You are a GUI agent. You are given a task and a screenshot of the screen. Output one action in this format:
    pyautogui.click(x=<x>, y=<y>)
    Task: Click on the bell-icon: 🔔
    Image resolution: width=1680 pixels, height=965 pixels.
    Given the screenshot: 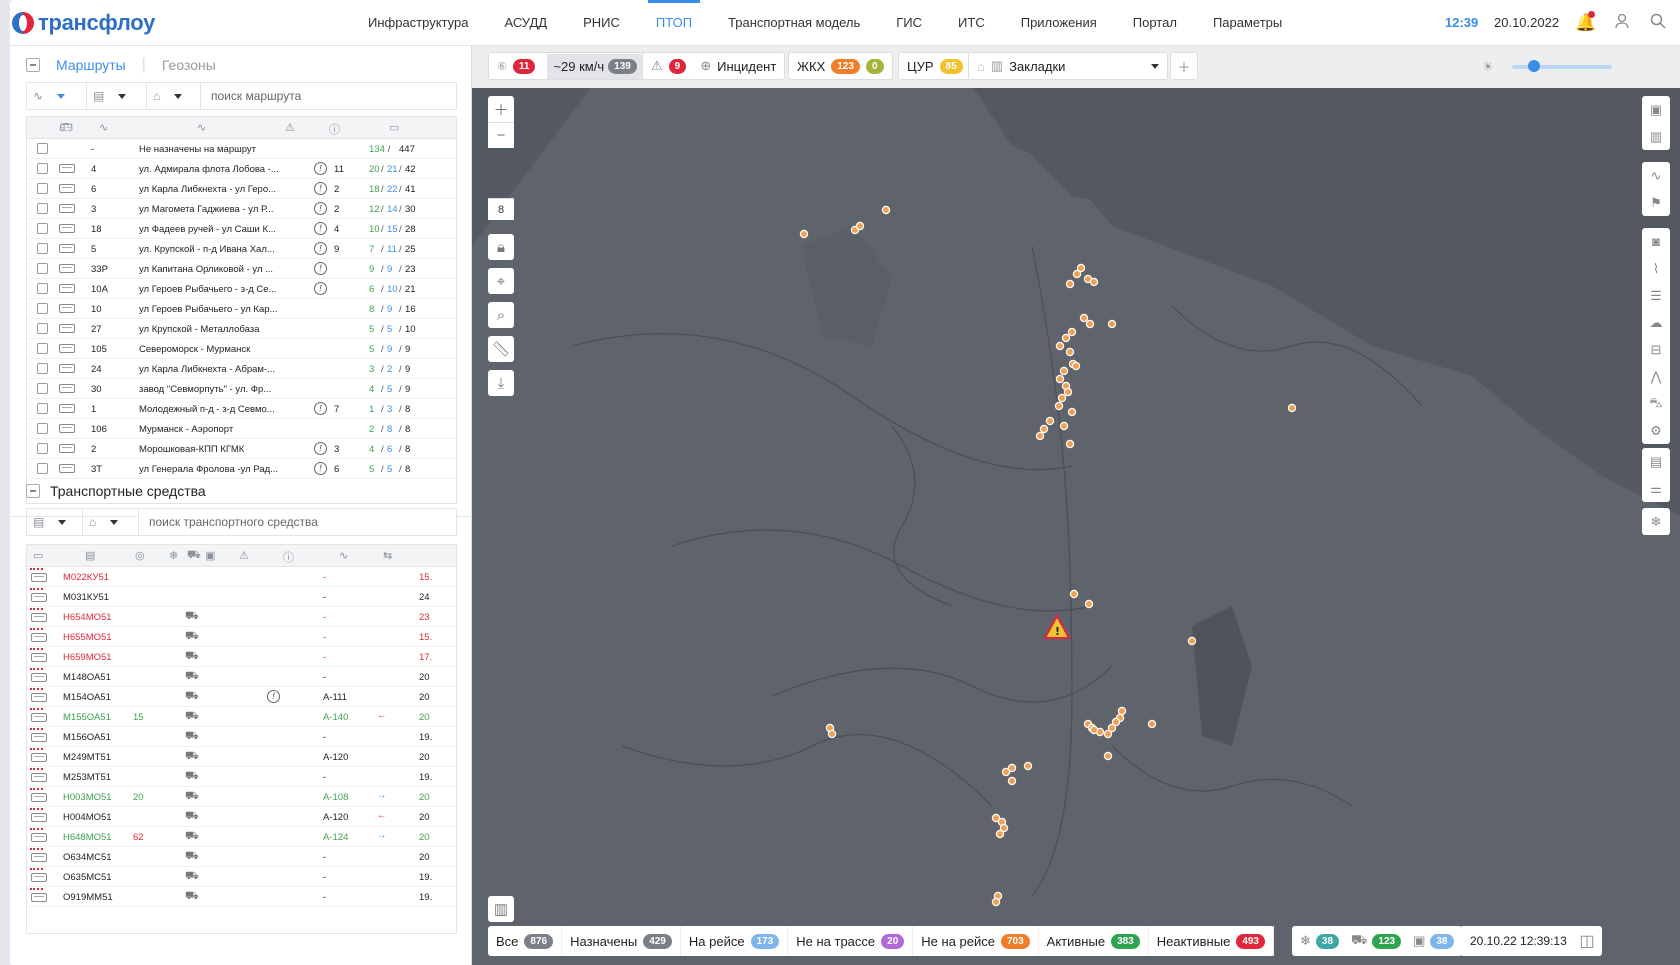 What is the action you would take?
    pyautogui.click(x=1585, y=22)
    